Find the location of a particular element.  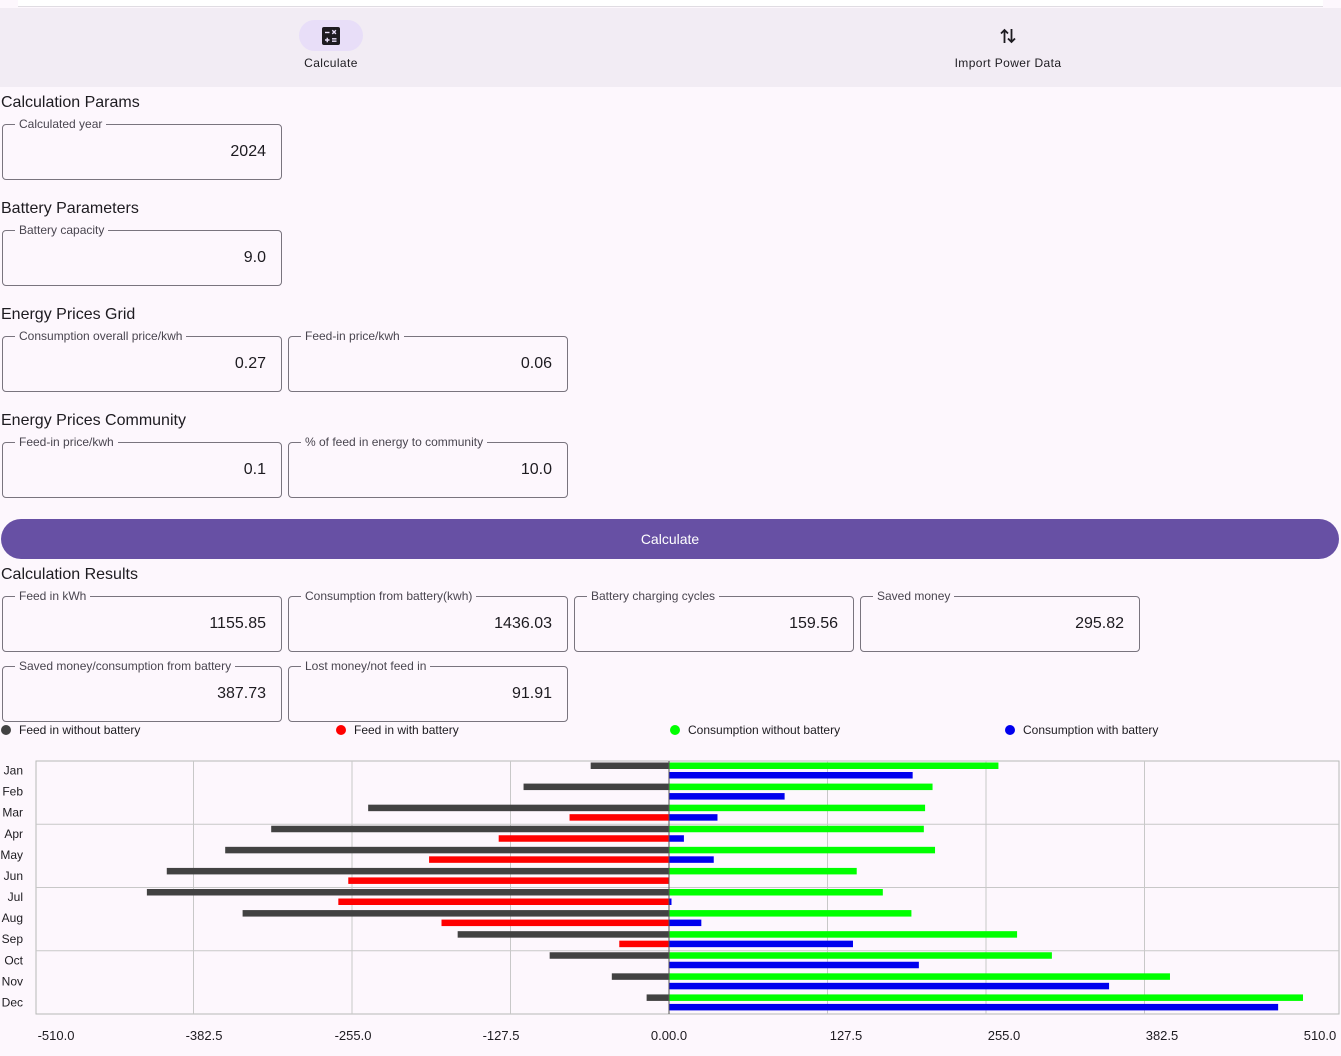

battery-capacity-field: Battery capacity is located at coordinates (142, 254).